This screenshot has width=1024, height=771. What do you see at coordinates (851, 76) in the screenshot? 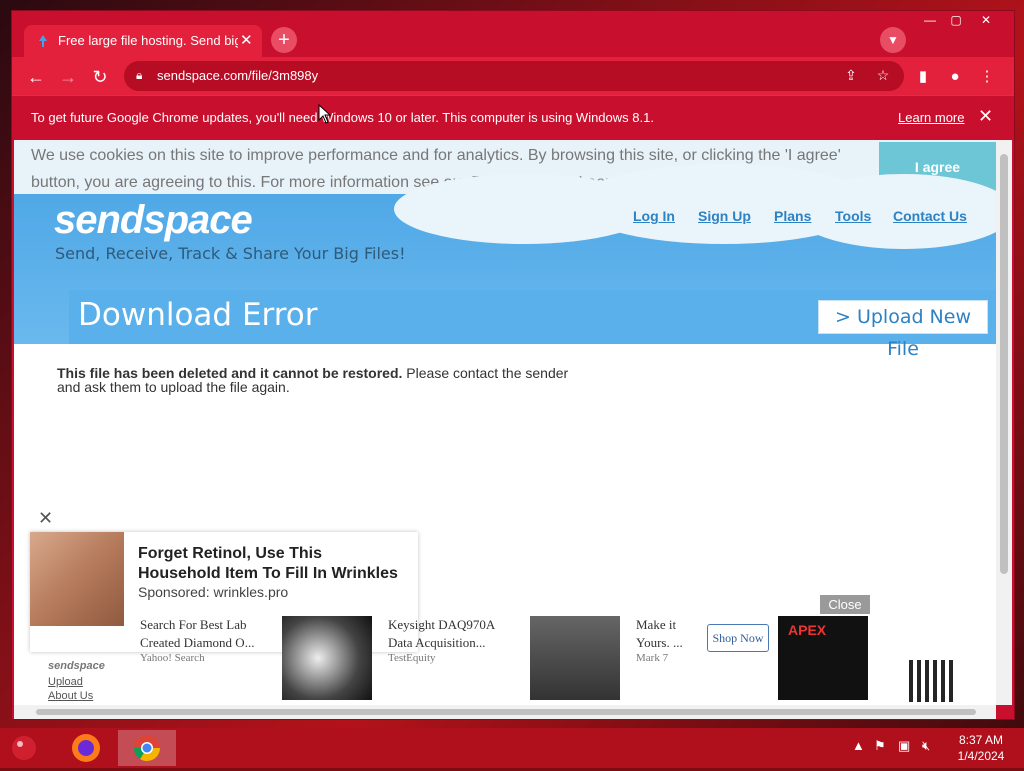
I see `share-icon: ⇪` at bounding box center [851, 76].